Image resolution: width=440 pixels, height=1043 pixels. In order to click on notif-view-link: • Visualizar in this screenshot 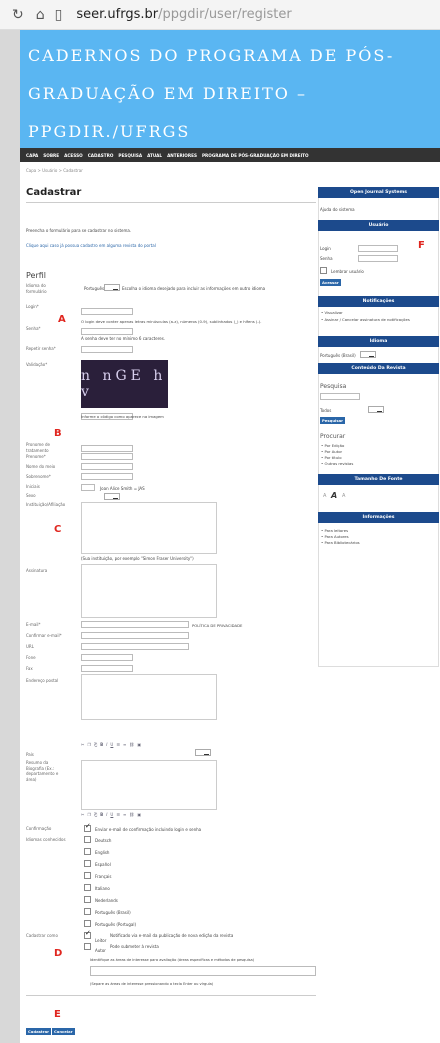, I will do `click(332, 312)`.